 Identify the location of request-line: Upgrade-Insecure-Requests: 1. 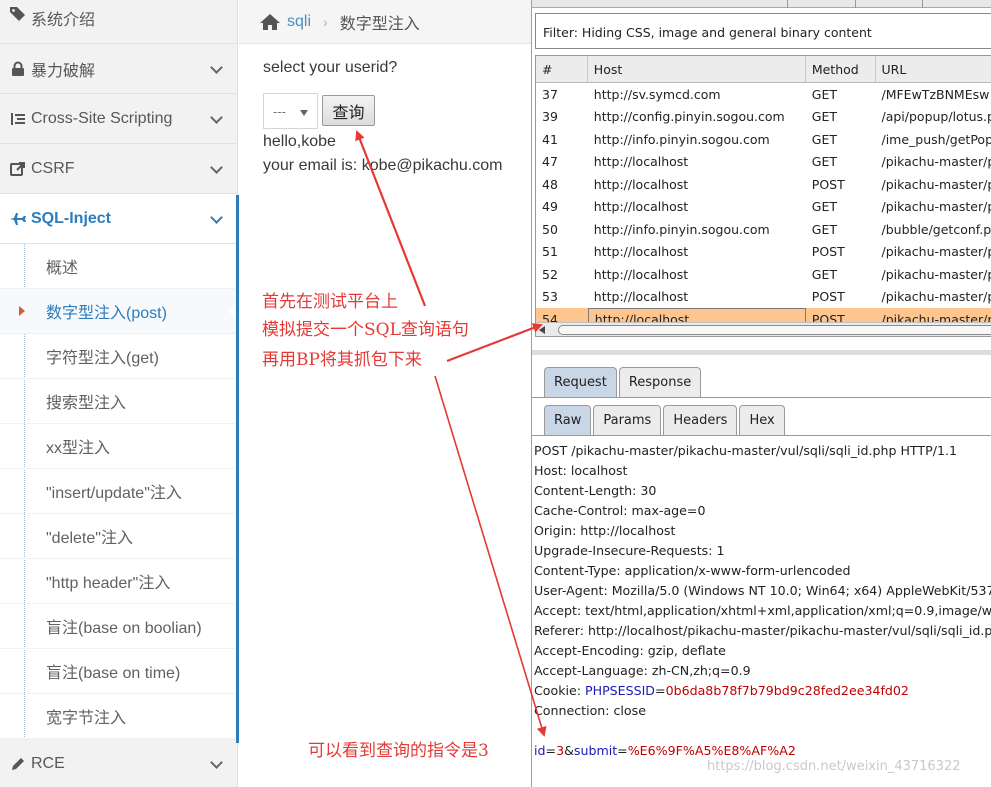
(629, 550).